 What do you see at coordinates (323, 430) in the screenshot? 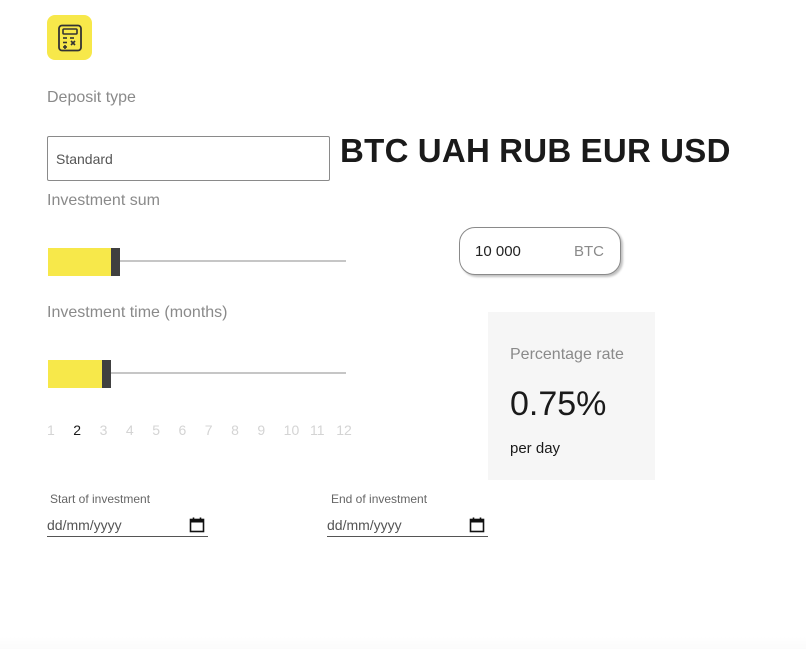
I see `month-tick: 11` at bounding box center [323, 430].